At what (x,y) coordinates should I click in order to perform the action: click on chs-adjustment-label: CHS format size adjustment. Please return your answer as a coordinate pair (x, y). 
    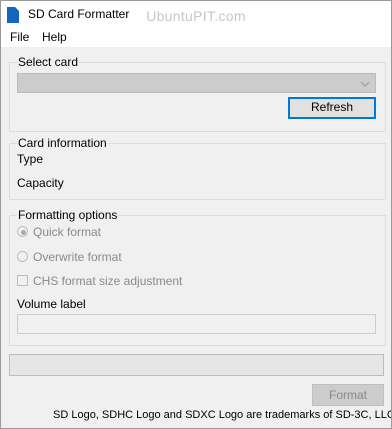
    Looking at the image, I should click on (108, 281).